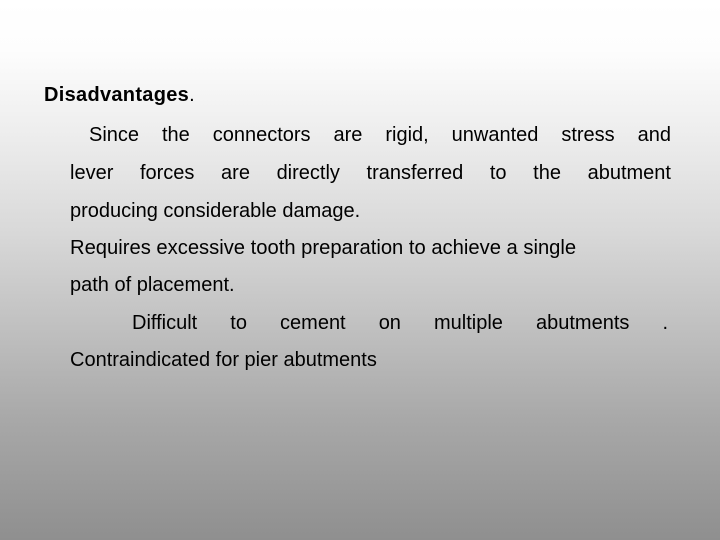 This screenshot has height=540, width=720. What do you see at coordinates (117, 95) in the screenshot?
I see `title-text: Disadvantages` at bounding box center [117, 95].